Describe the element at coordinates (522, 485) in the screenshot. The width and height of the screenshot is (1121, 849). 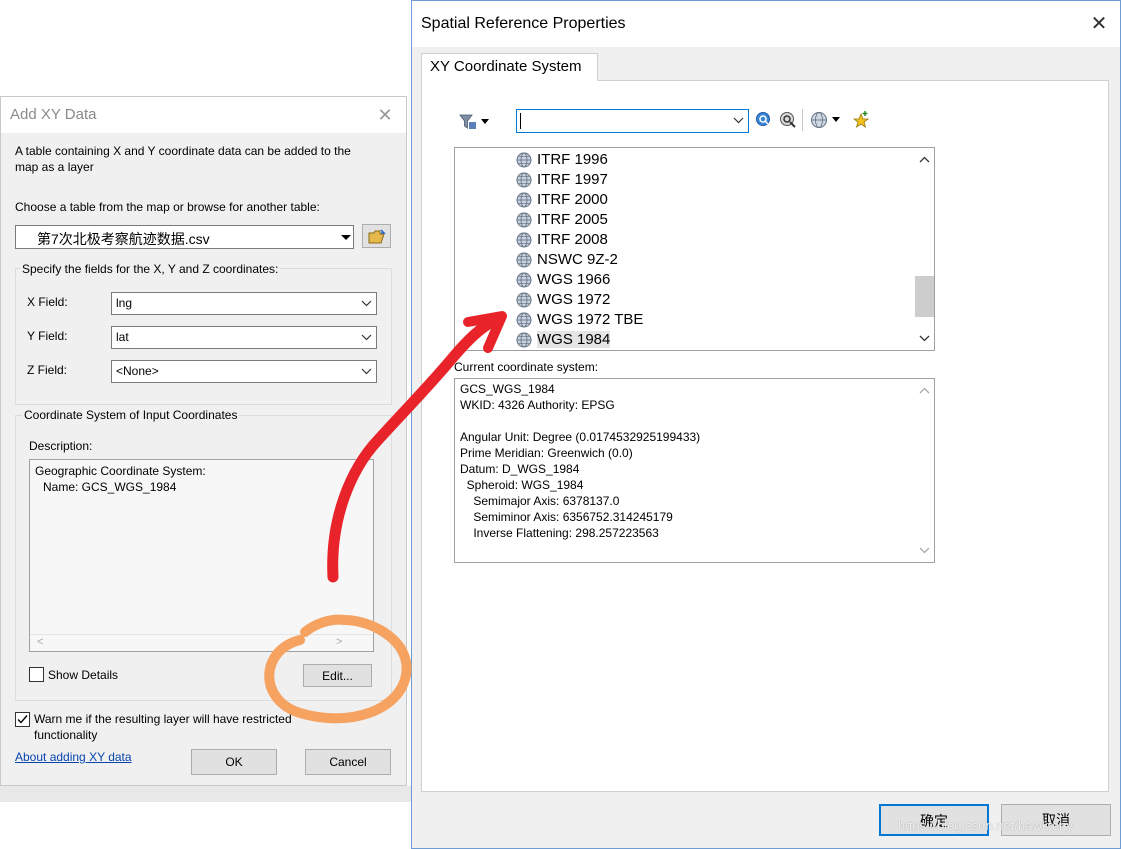
I see `current-cs-line: Spheroid: WGS_1984` at that location.